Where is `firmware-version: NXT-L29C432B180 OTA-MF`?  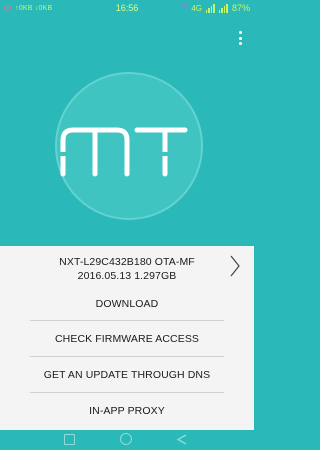
firmware-version: NXT-L29C432B180 OTA-MF is located at coordinates (127, 262).